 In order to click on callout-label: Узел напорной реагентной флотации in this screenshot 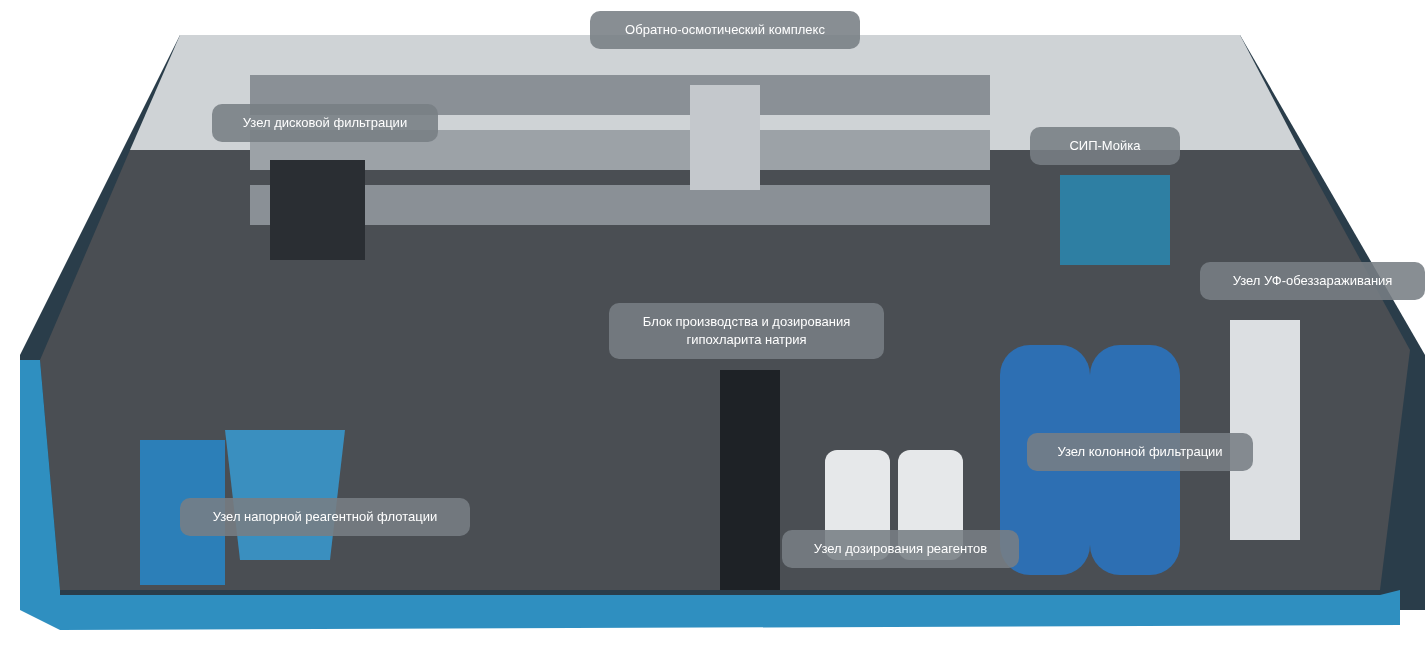, I will do `click(325, 517)`.